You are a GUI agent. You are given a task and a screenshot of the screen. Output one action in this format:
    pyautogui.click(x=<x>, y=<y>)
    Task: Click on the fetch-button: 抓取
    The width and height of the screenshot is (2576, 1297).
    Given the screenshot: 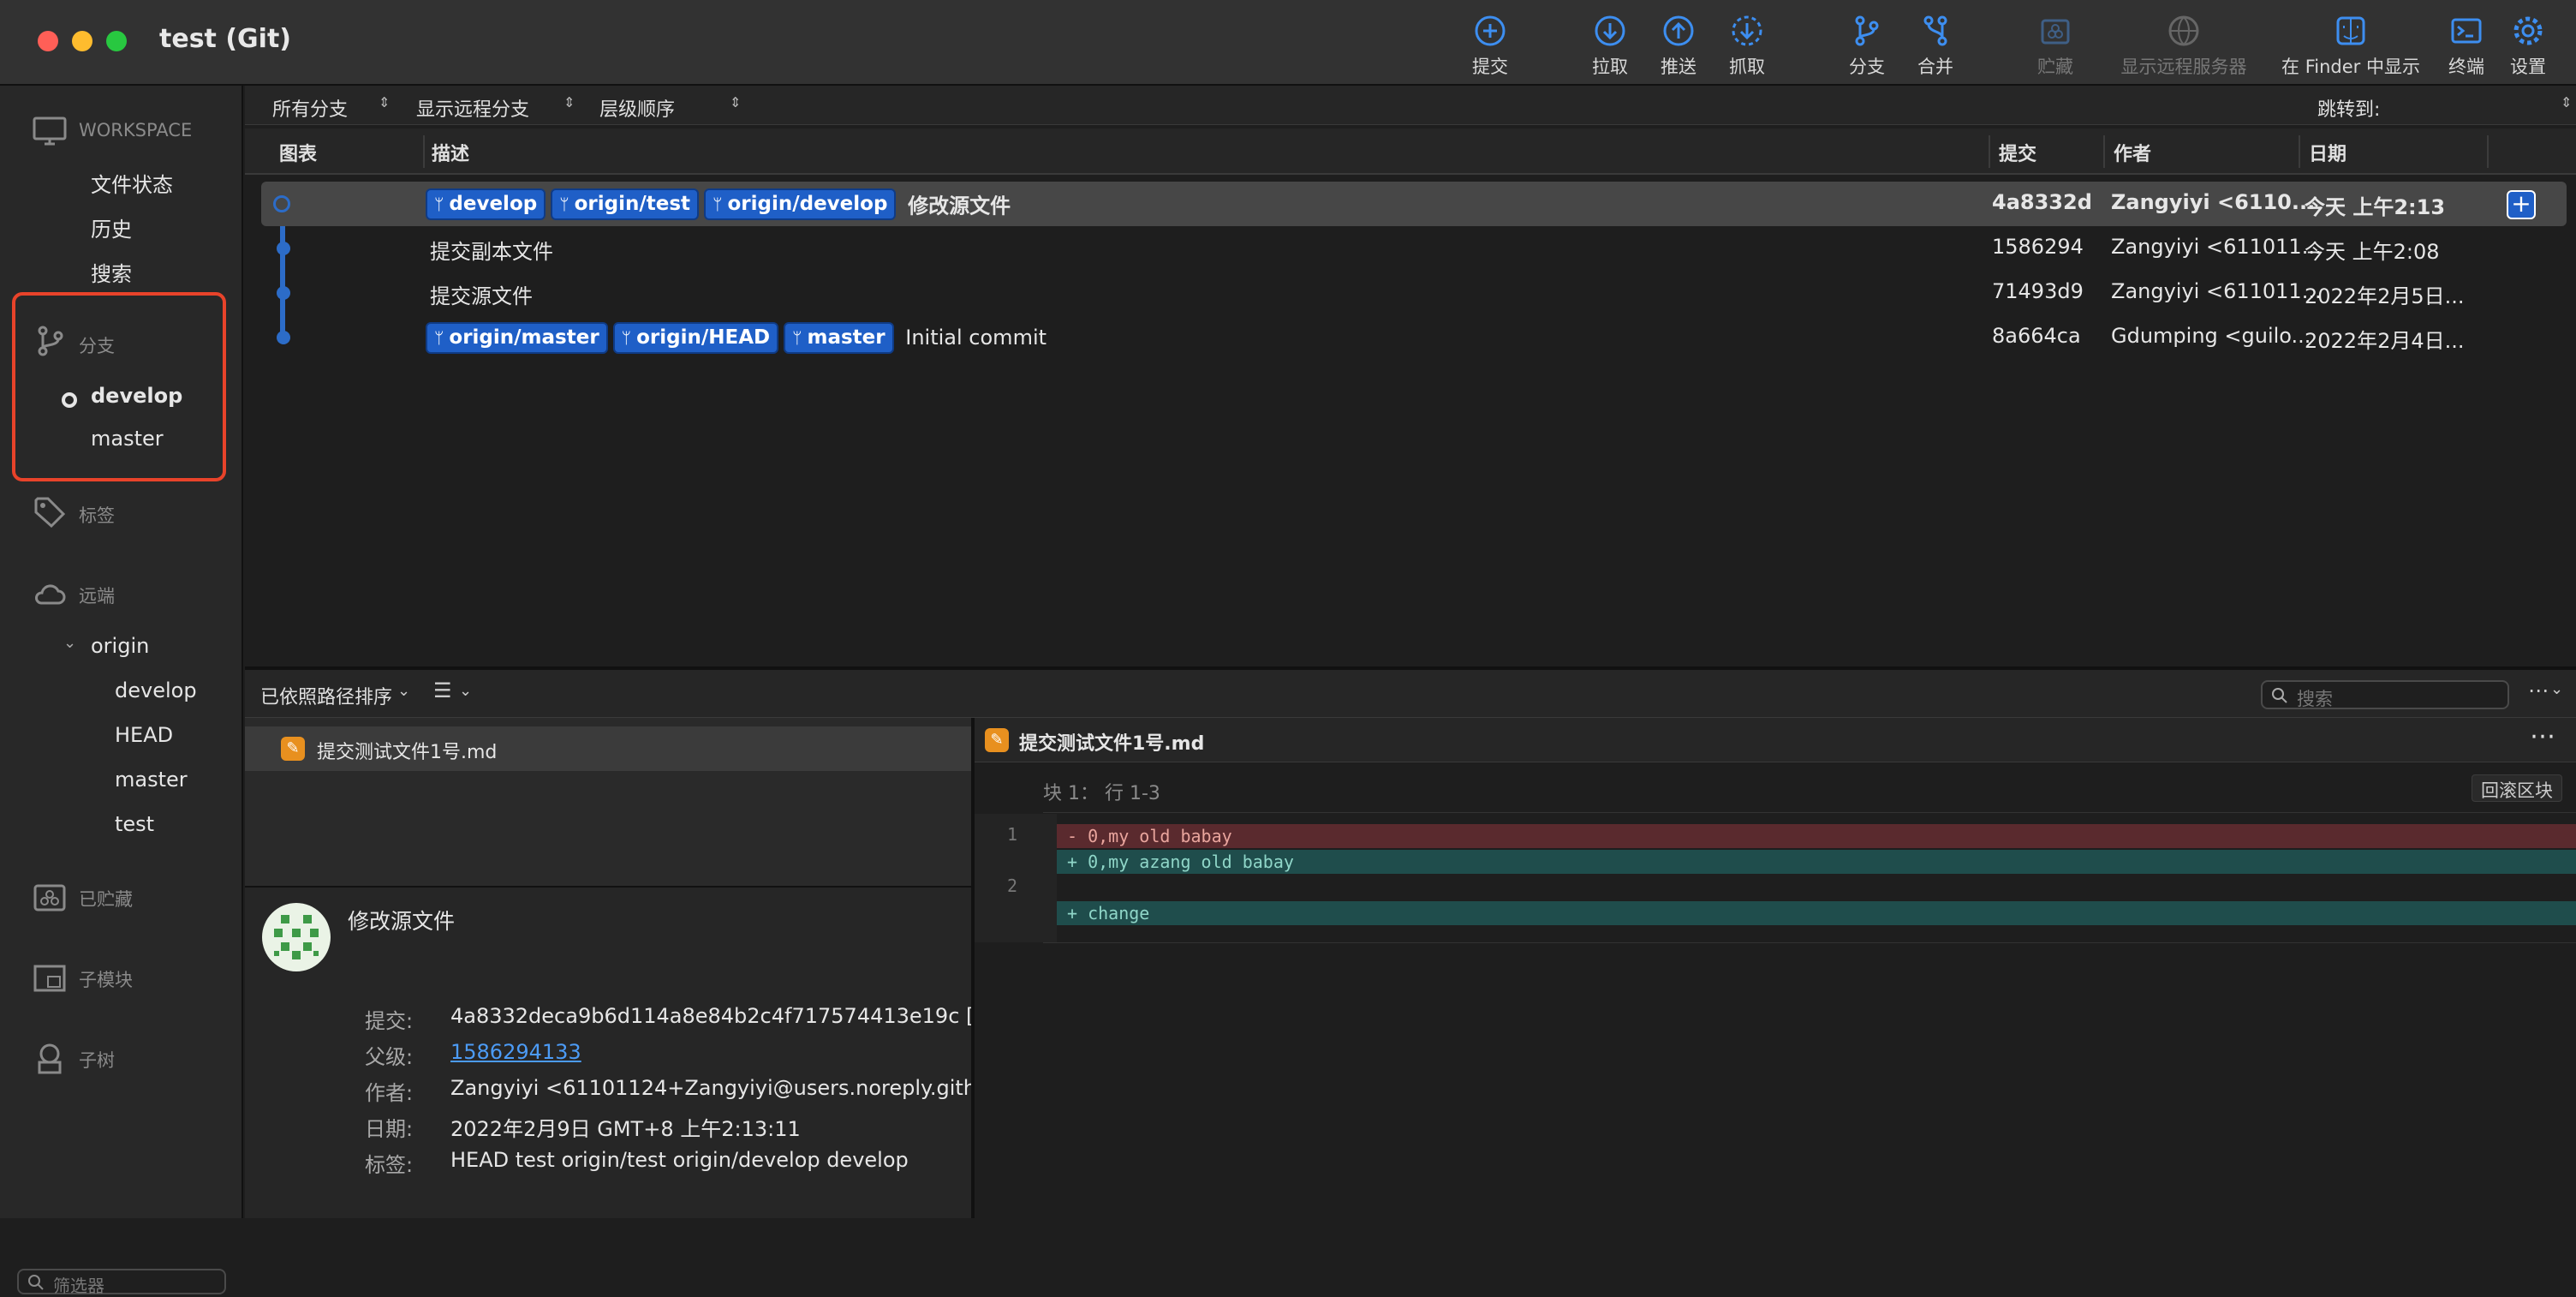 What is the action you would take?
    pyautogui.click(x=1747, y=46)
    